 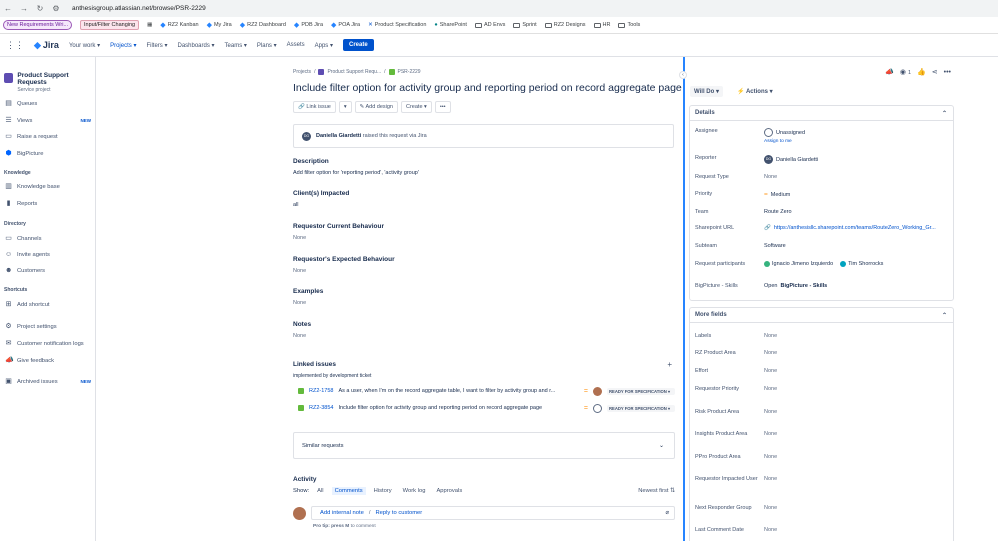 I want to click on more-fields-header: More fields ⌃, so click(x=821, y=315).